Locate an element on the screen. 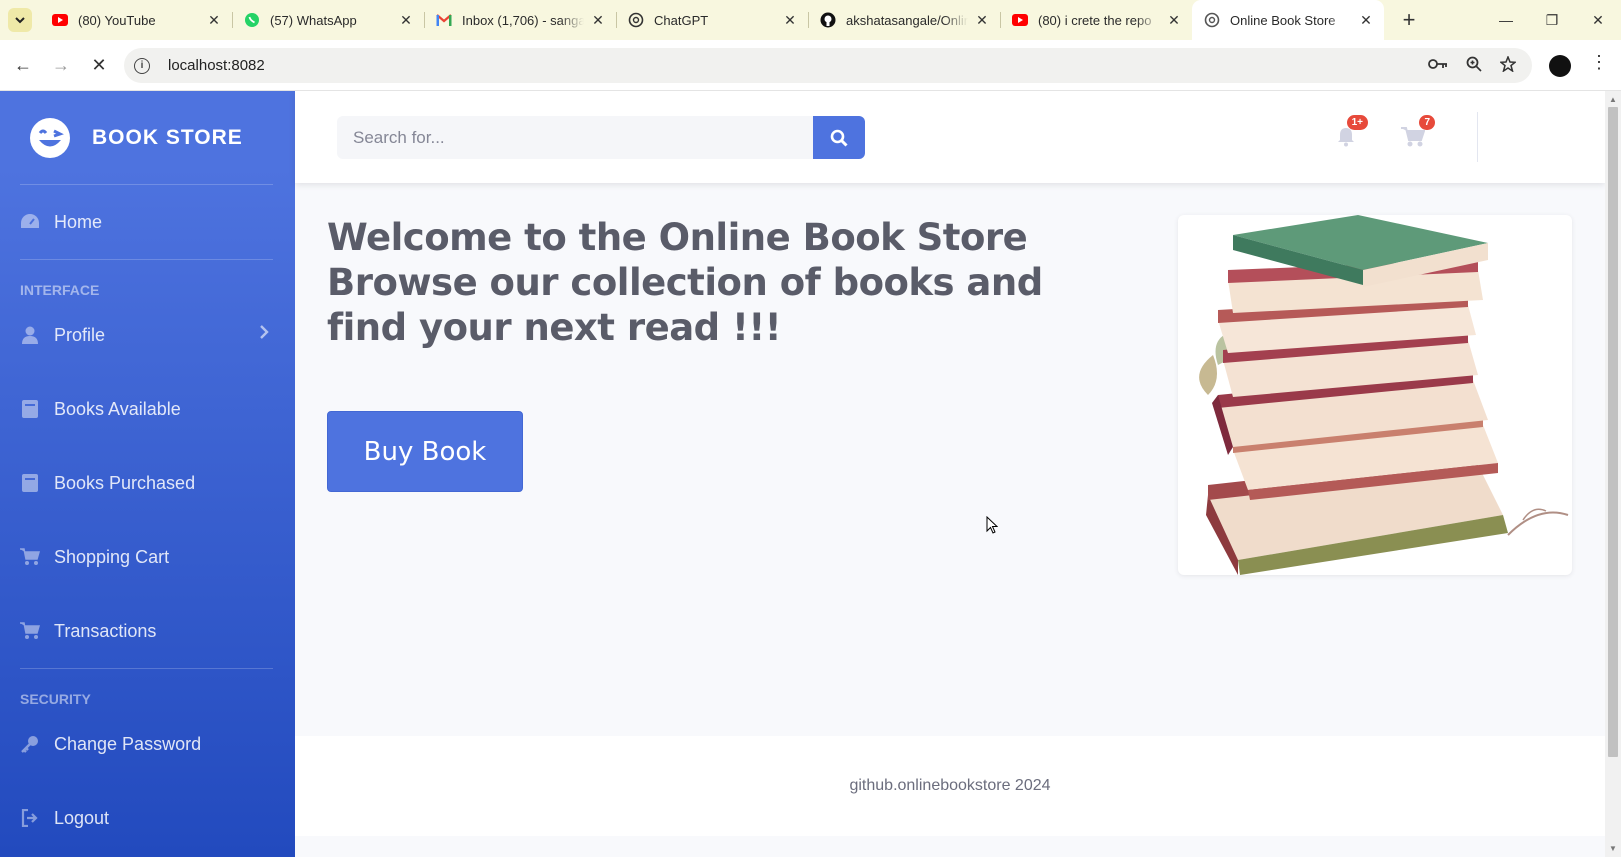 The height and width of the screenshot is (857, 1621). forward-arrow-icon: → is located at coordinates (61, 65).